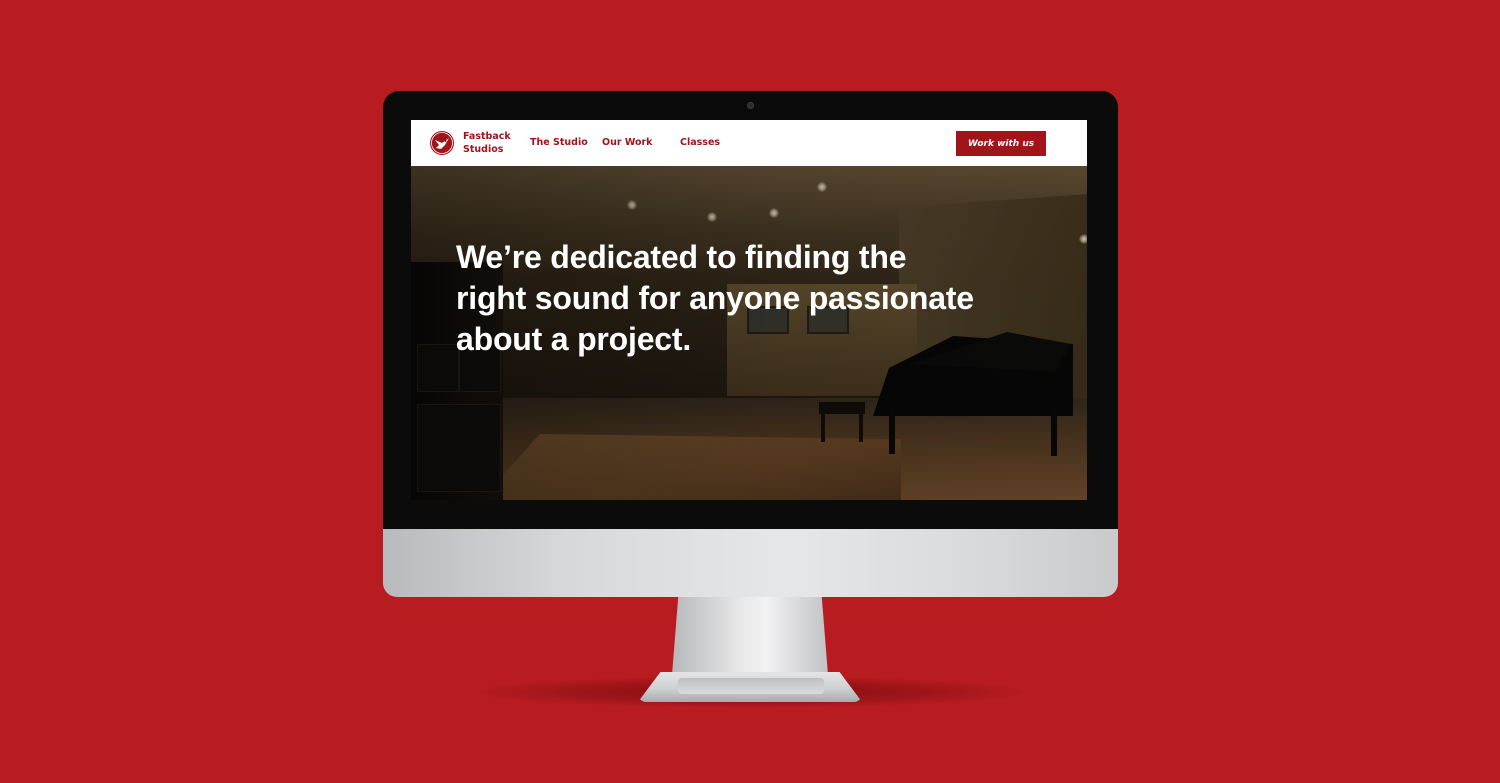 Image resolution: width=1500 pixels, height=783 pixels. I want to click on brand-name-line2: Studios, so click(483, 149).